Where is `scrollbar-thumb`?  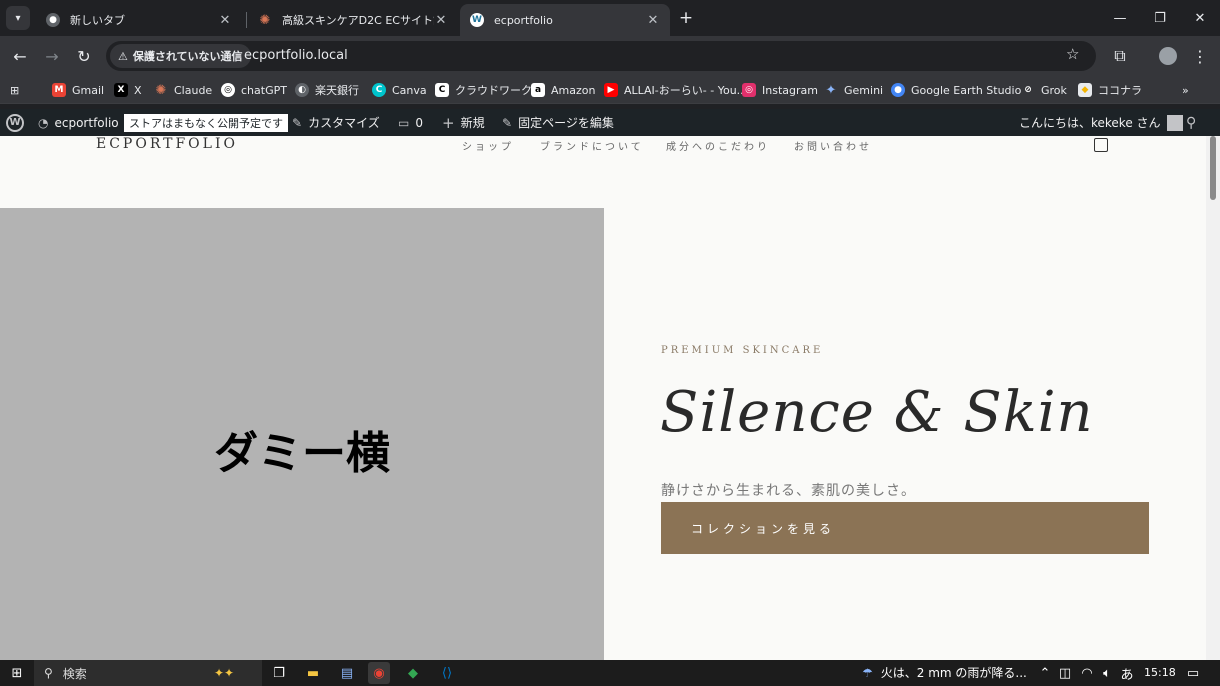
scrollbar-thumb is located at coordinates (1213, 168).